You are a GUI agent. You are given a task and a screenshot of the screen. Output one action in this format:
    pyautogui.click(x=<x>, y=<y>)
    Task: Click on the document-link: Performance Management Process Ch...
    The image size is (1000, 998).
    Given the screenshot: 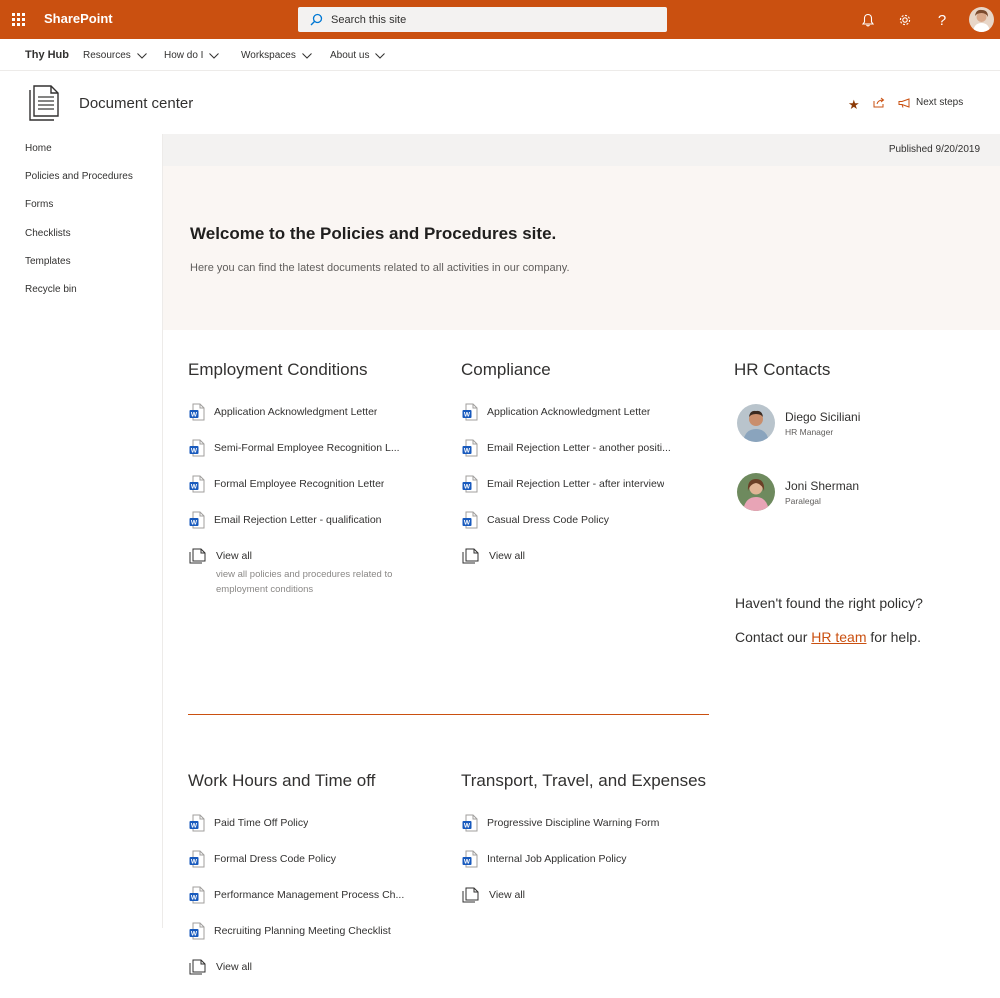 What is the action you would take?
    pyautogui.click(x=309, y=895)
    